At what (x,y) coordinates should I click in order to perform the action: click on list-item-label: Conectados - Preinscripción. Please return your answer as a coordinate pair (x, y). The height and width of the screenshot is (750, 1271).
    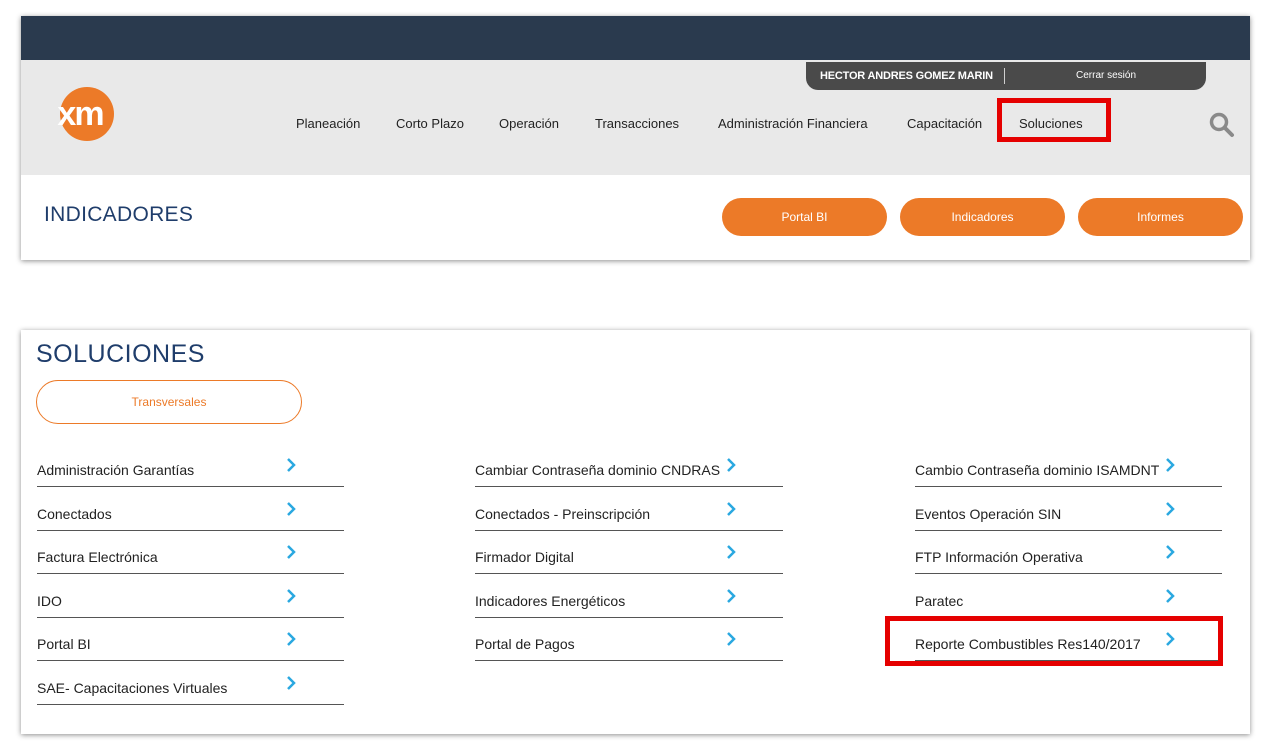
    Looking at the image, I should click on (563, 514).